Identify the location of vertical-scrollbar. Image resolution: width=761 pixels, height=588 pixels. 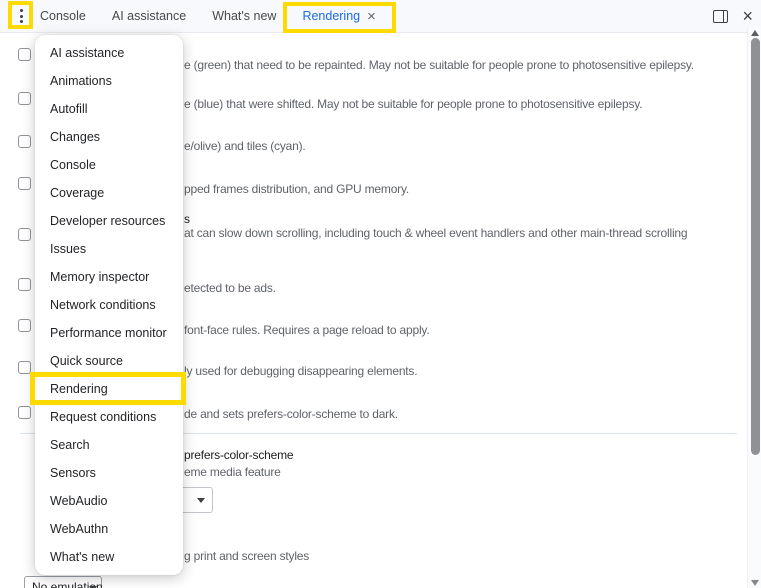
(754, 307).